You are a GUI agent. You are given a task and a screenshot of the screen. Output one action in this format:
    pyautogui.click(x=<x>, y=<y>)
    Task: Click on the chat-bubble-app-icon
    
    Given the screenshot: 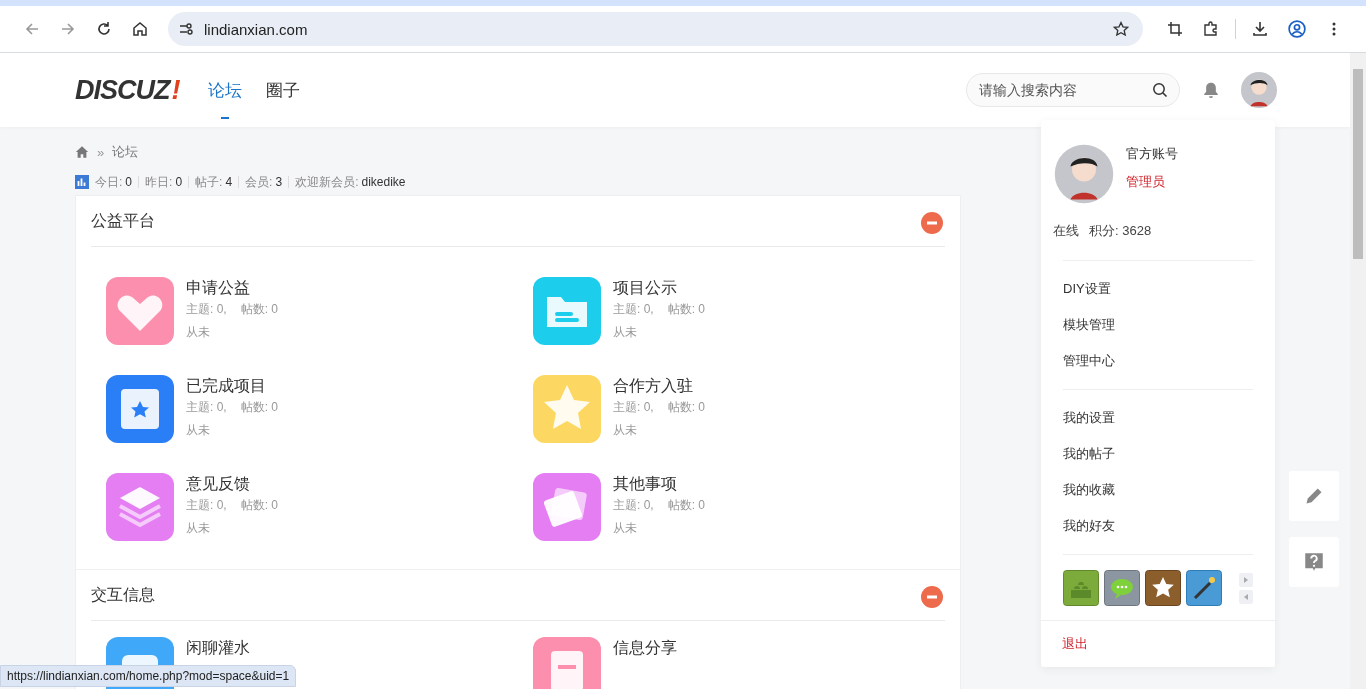 What is the action you would take?
    pyautogui.click(x=1122, y=588)
    